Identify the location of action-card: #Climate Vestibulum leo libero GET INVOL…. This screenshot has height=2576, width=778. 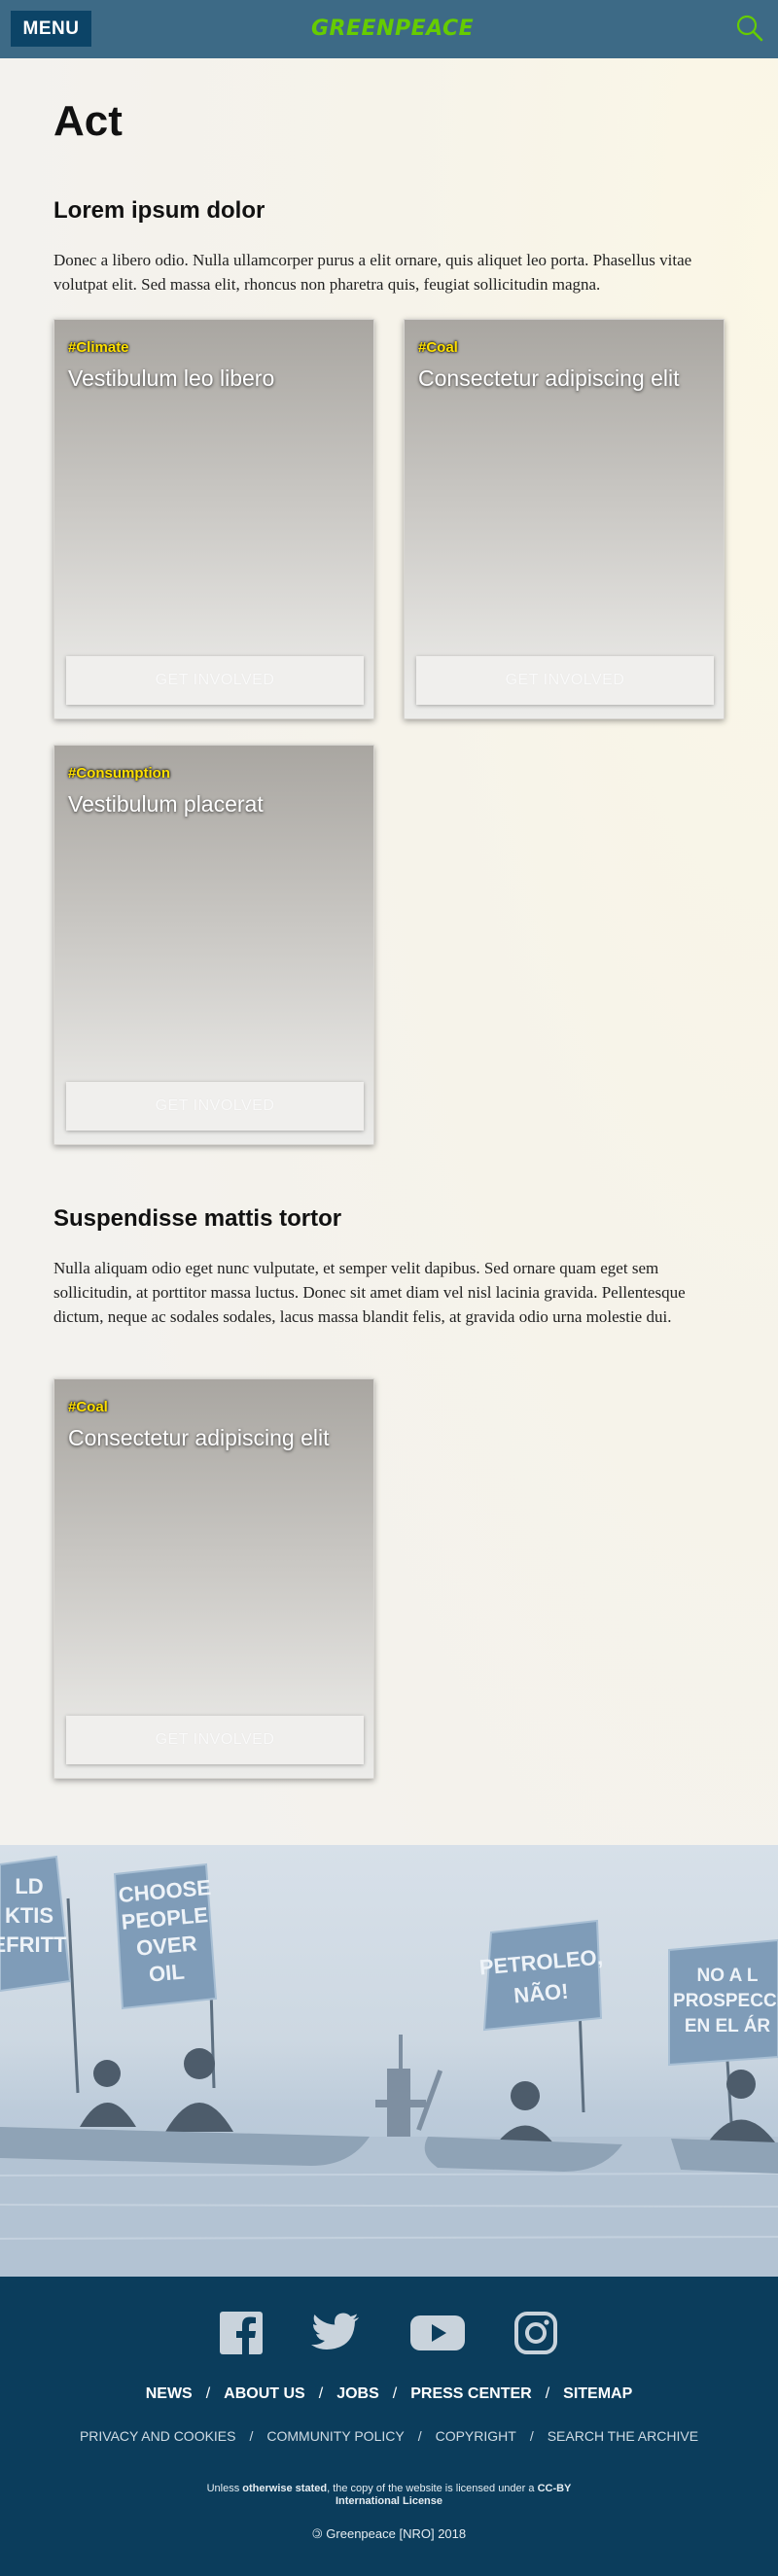
(213, 519).